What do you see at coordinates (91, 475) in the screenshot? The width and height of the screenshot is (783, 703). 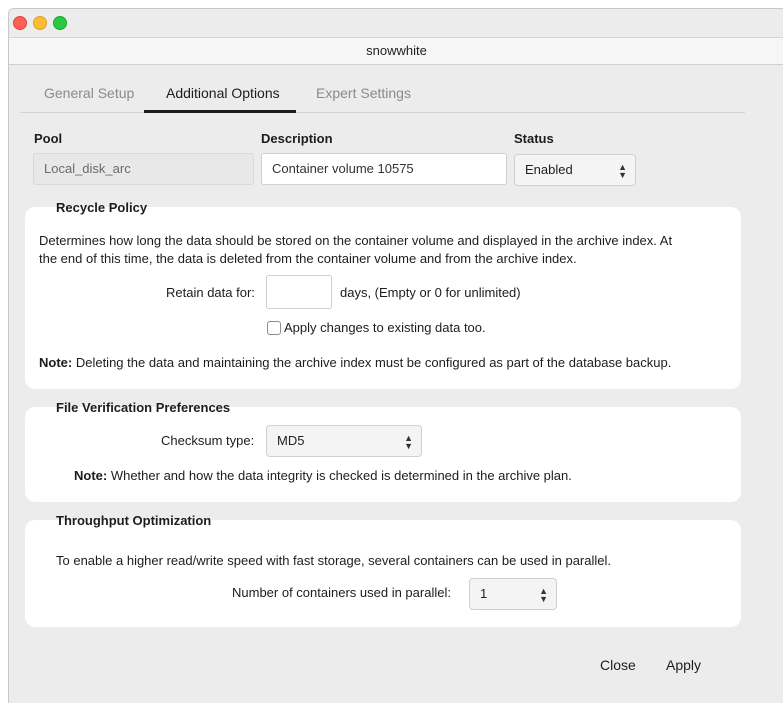 I see `verification-note-bold: Note:` at bounding box center [91, 475].